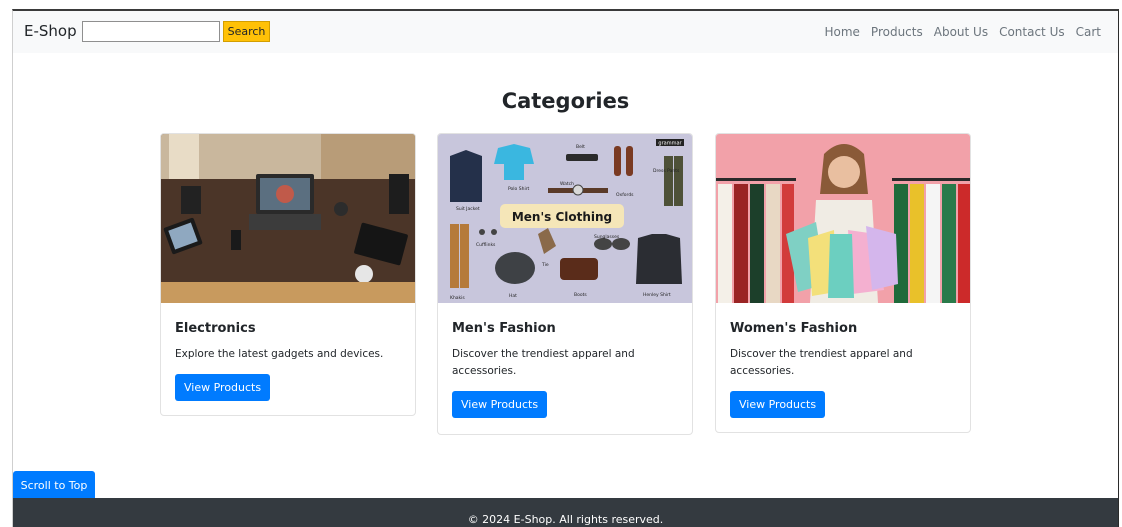 The width and height of the screenshot is (1122, 527). I want to click on electronics-image, so click(288, 218).